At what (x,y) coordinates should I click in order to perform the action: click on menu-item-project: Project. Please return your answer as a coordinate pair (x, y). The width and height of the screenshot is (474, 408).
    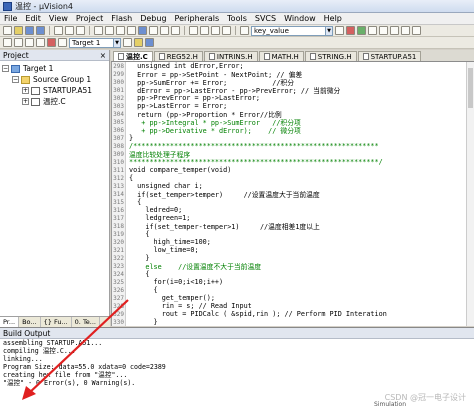
    Looking at the image, I should click on (89, 18).